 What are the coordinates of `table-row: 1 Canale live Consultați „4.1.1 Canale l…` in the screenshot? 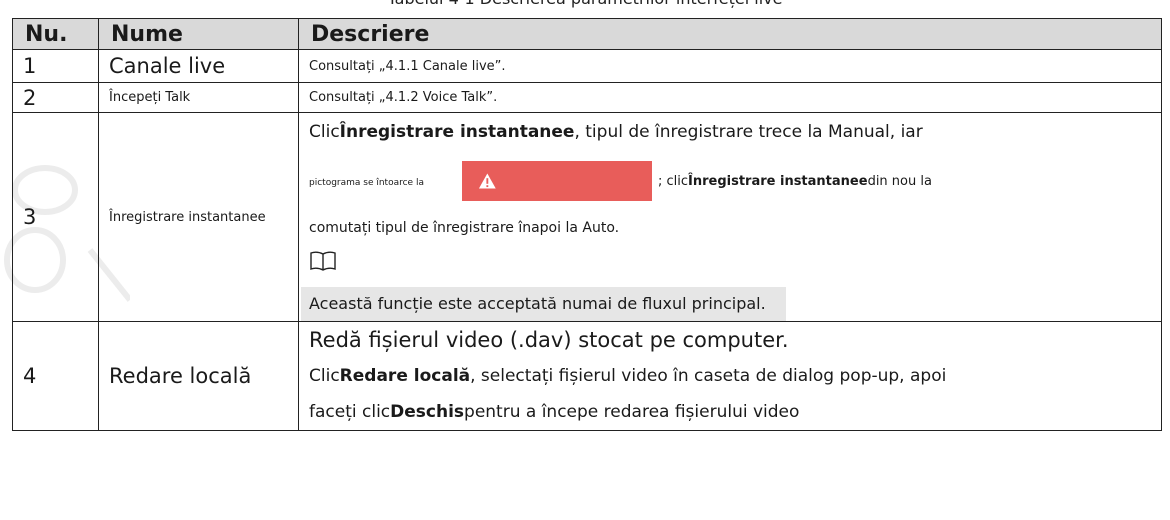 It's located at (587, 66).